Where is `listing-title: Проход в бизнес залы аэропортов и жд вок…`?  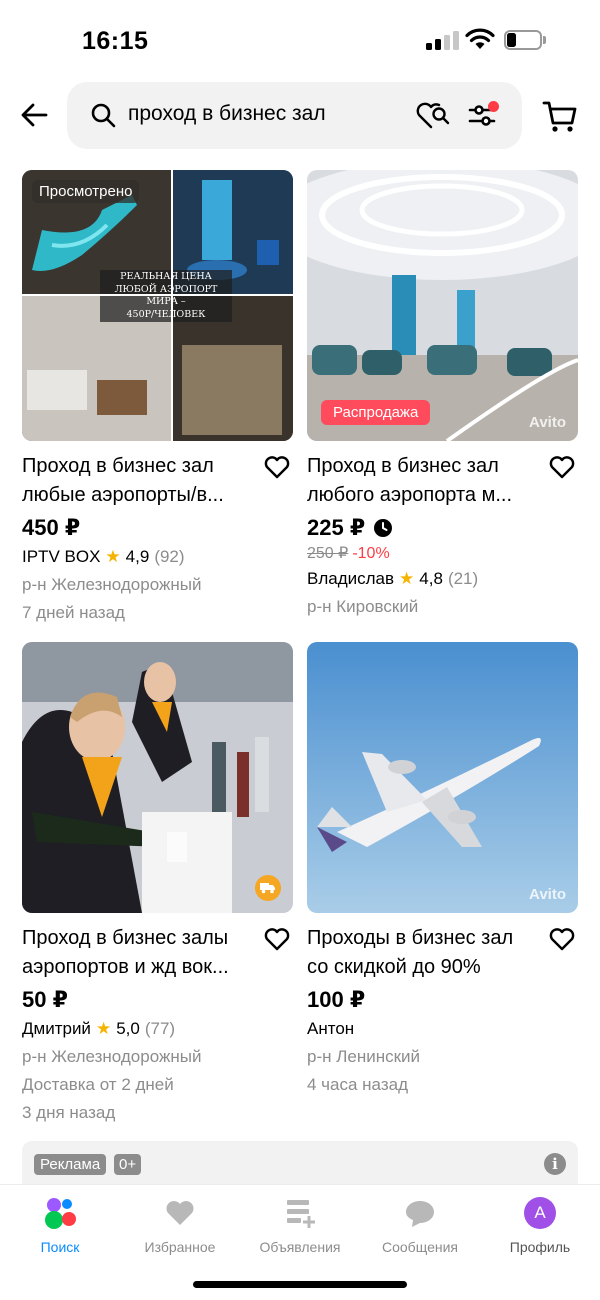 listing-title: Проход в бизнес залы аэропортов и жд вок… is located at coordinates (142, 953).